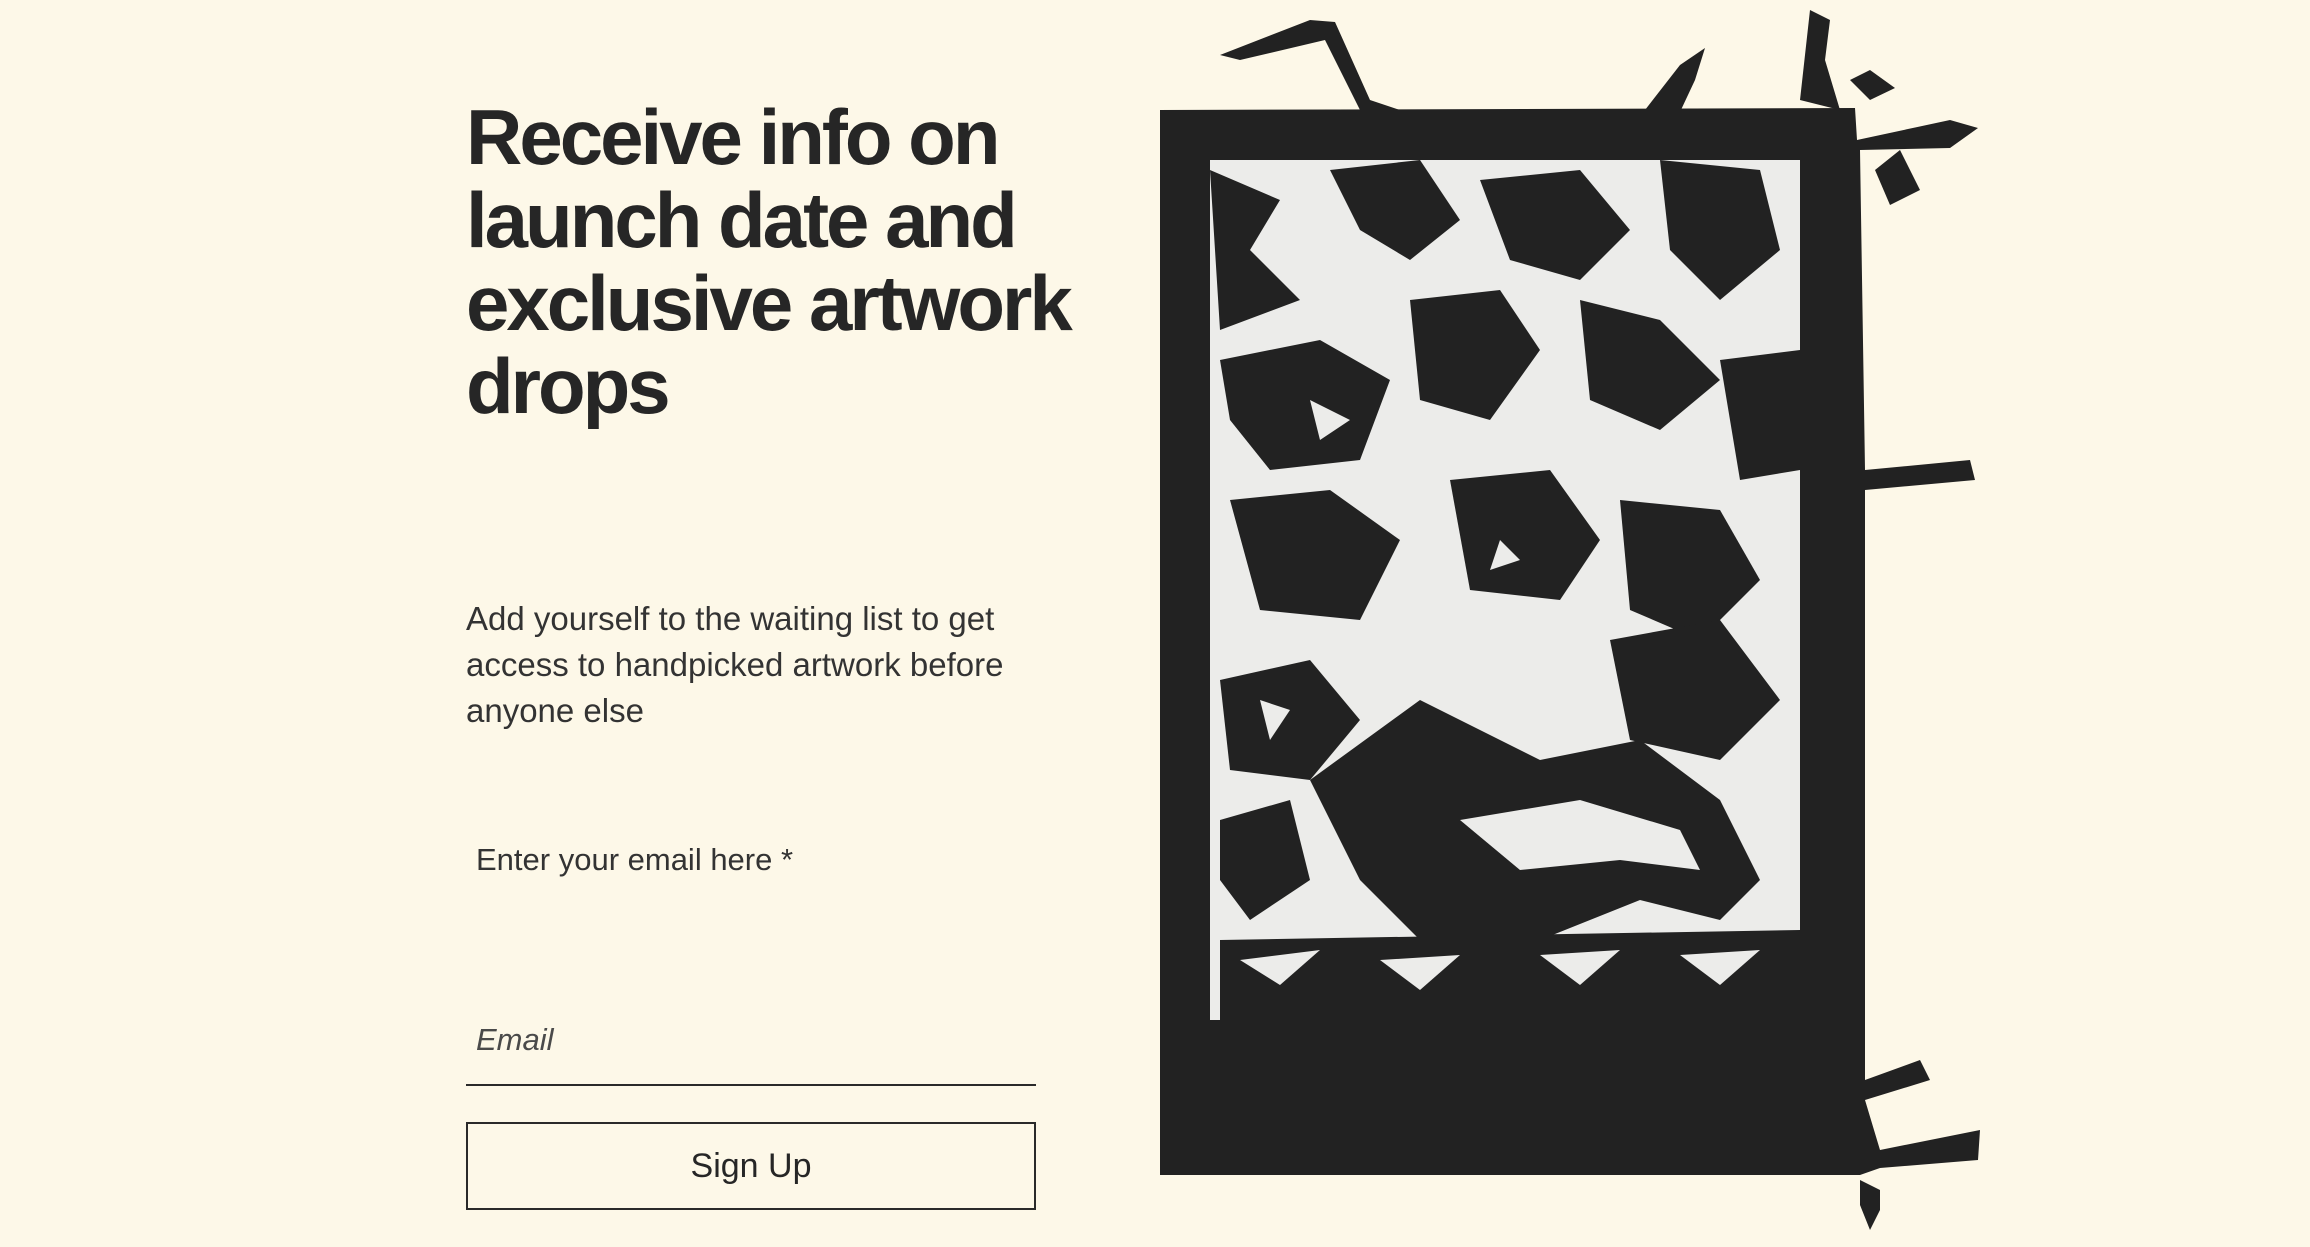 This screenshot has height=1247, width=2310. I want to click on email-label: Enter your email here *, so click(635, 859).